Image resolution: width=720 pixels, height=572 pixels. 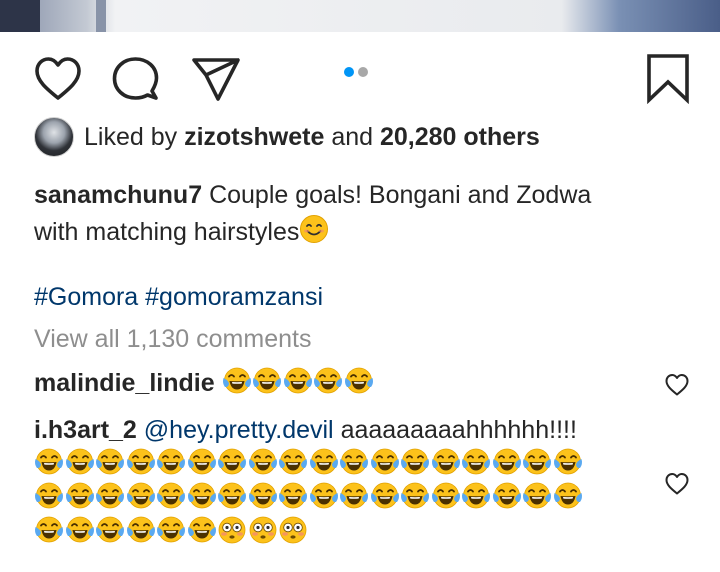 What do you see at coordinates (85, 430) in the screenshot?
I see `comment-username: i.h3art_2` at bounding box center [85, 430].